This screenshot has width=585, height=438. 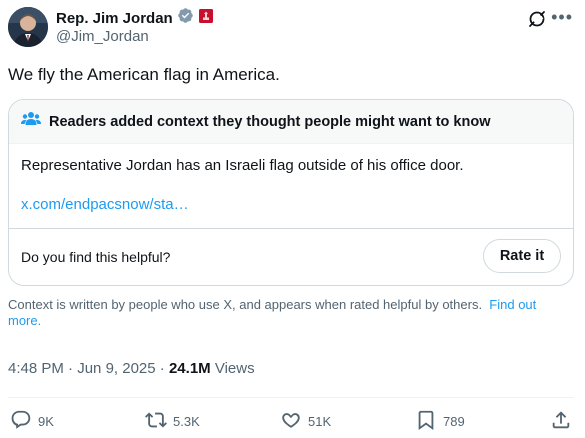 What do you see at coordinates (116, 368) in the screenshot?
I see `tweet-date: Jun 9, 2025` at bounding box center [116, 368].